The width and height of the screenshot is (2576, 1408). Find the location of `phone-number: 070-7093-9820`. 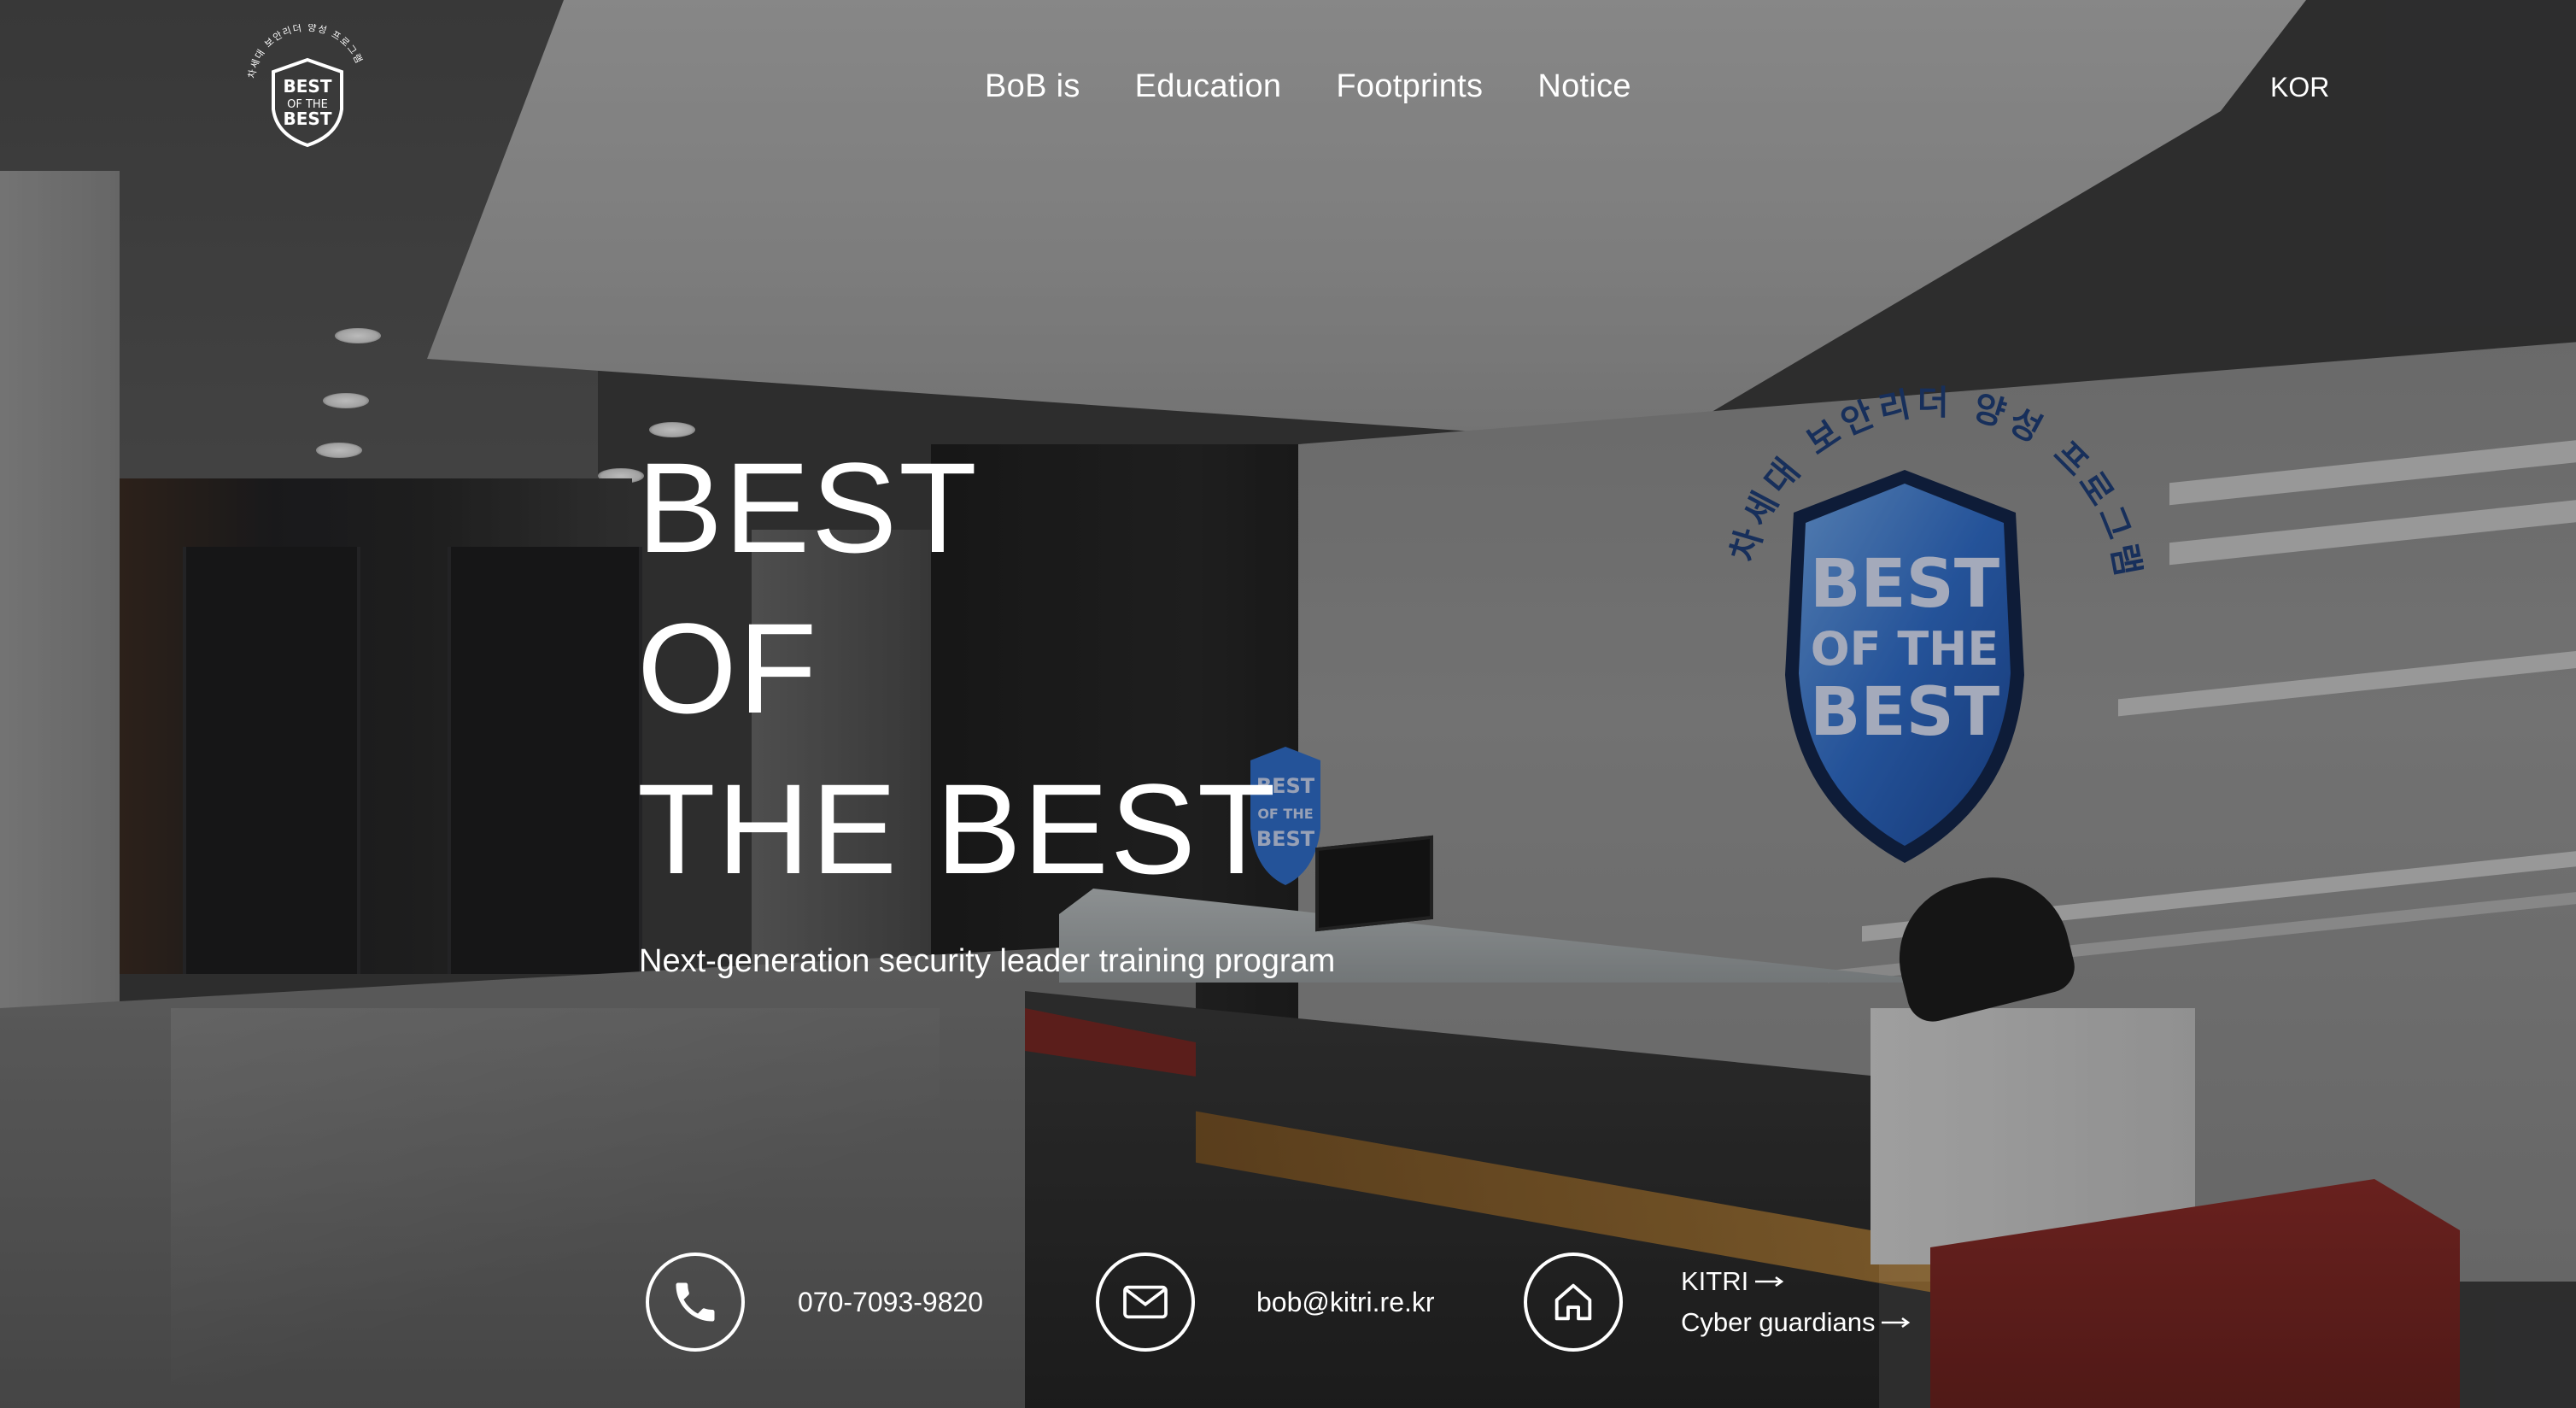

phone-number: 070-7093-9820 is located at coordinates (890, 1302).